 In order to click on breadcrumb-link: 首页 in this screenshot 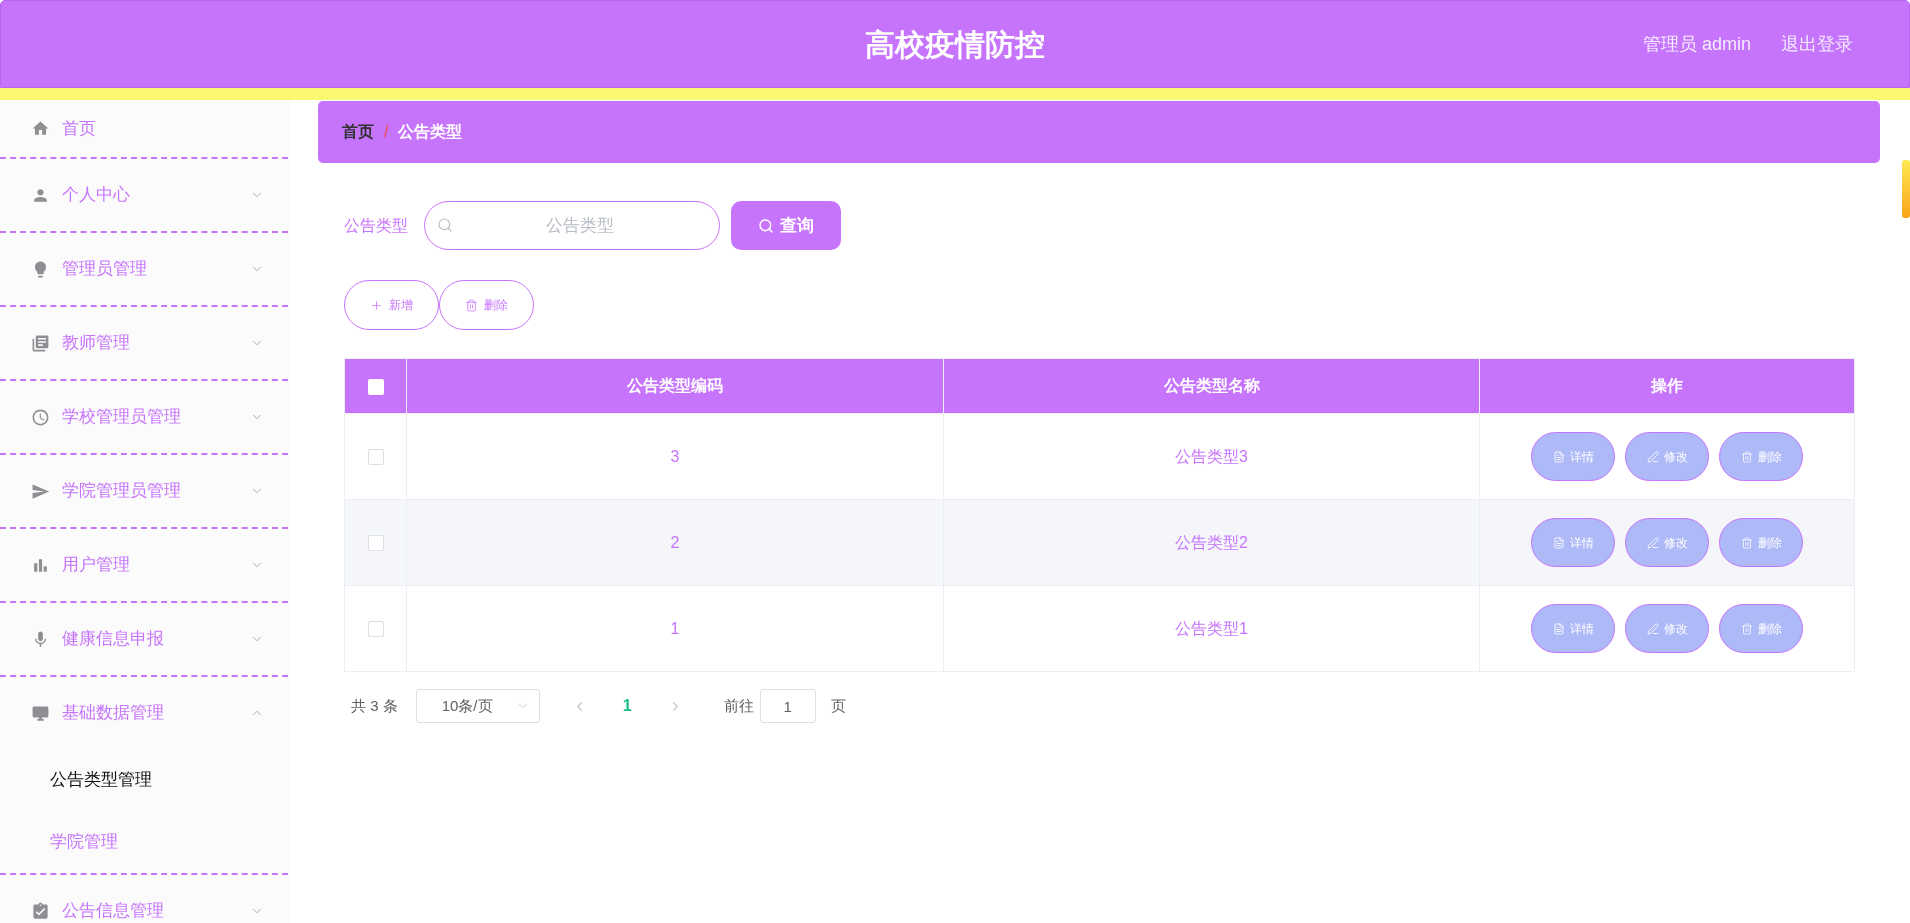, I will do `click(358, 132)`.